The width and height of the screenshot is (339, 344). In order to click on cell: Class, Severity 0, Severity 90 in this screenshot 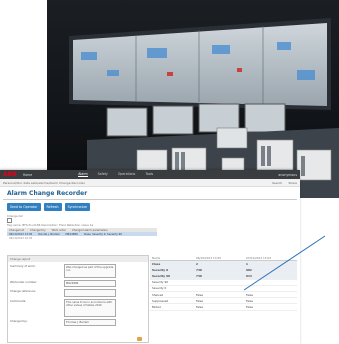, I will do `click(102, 234)`.